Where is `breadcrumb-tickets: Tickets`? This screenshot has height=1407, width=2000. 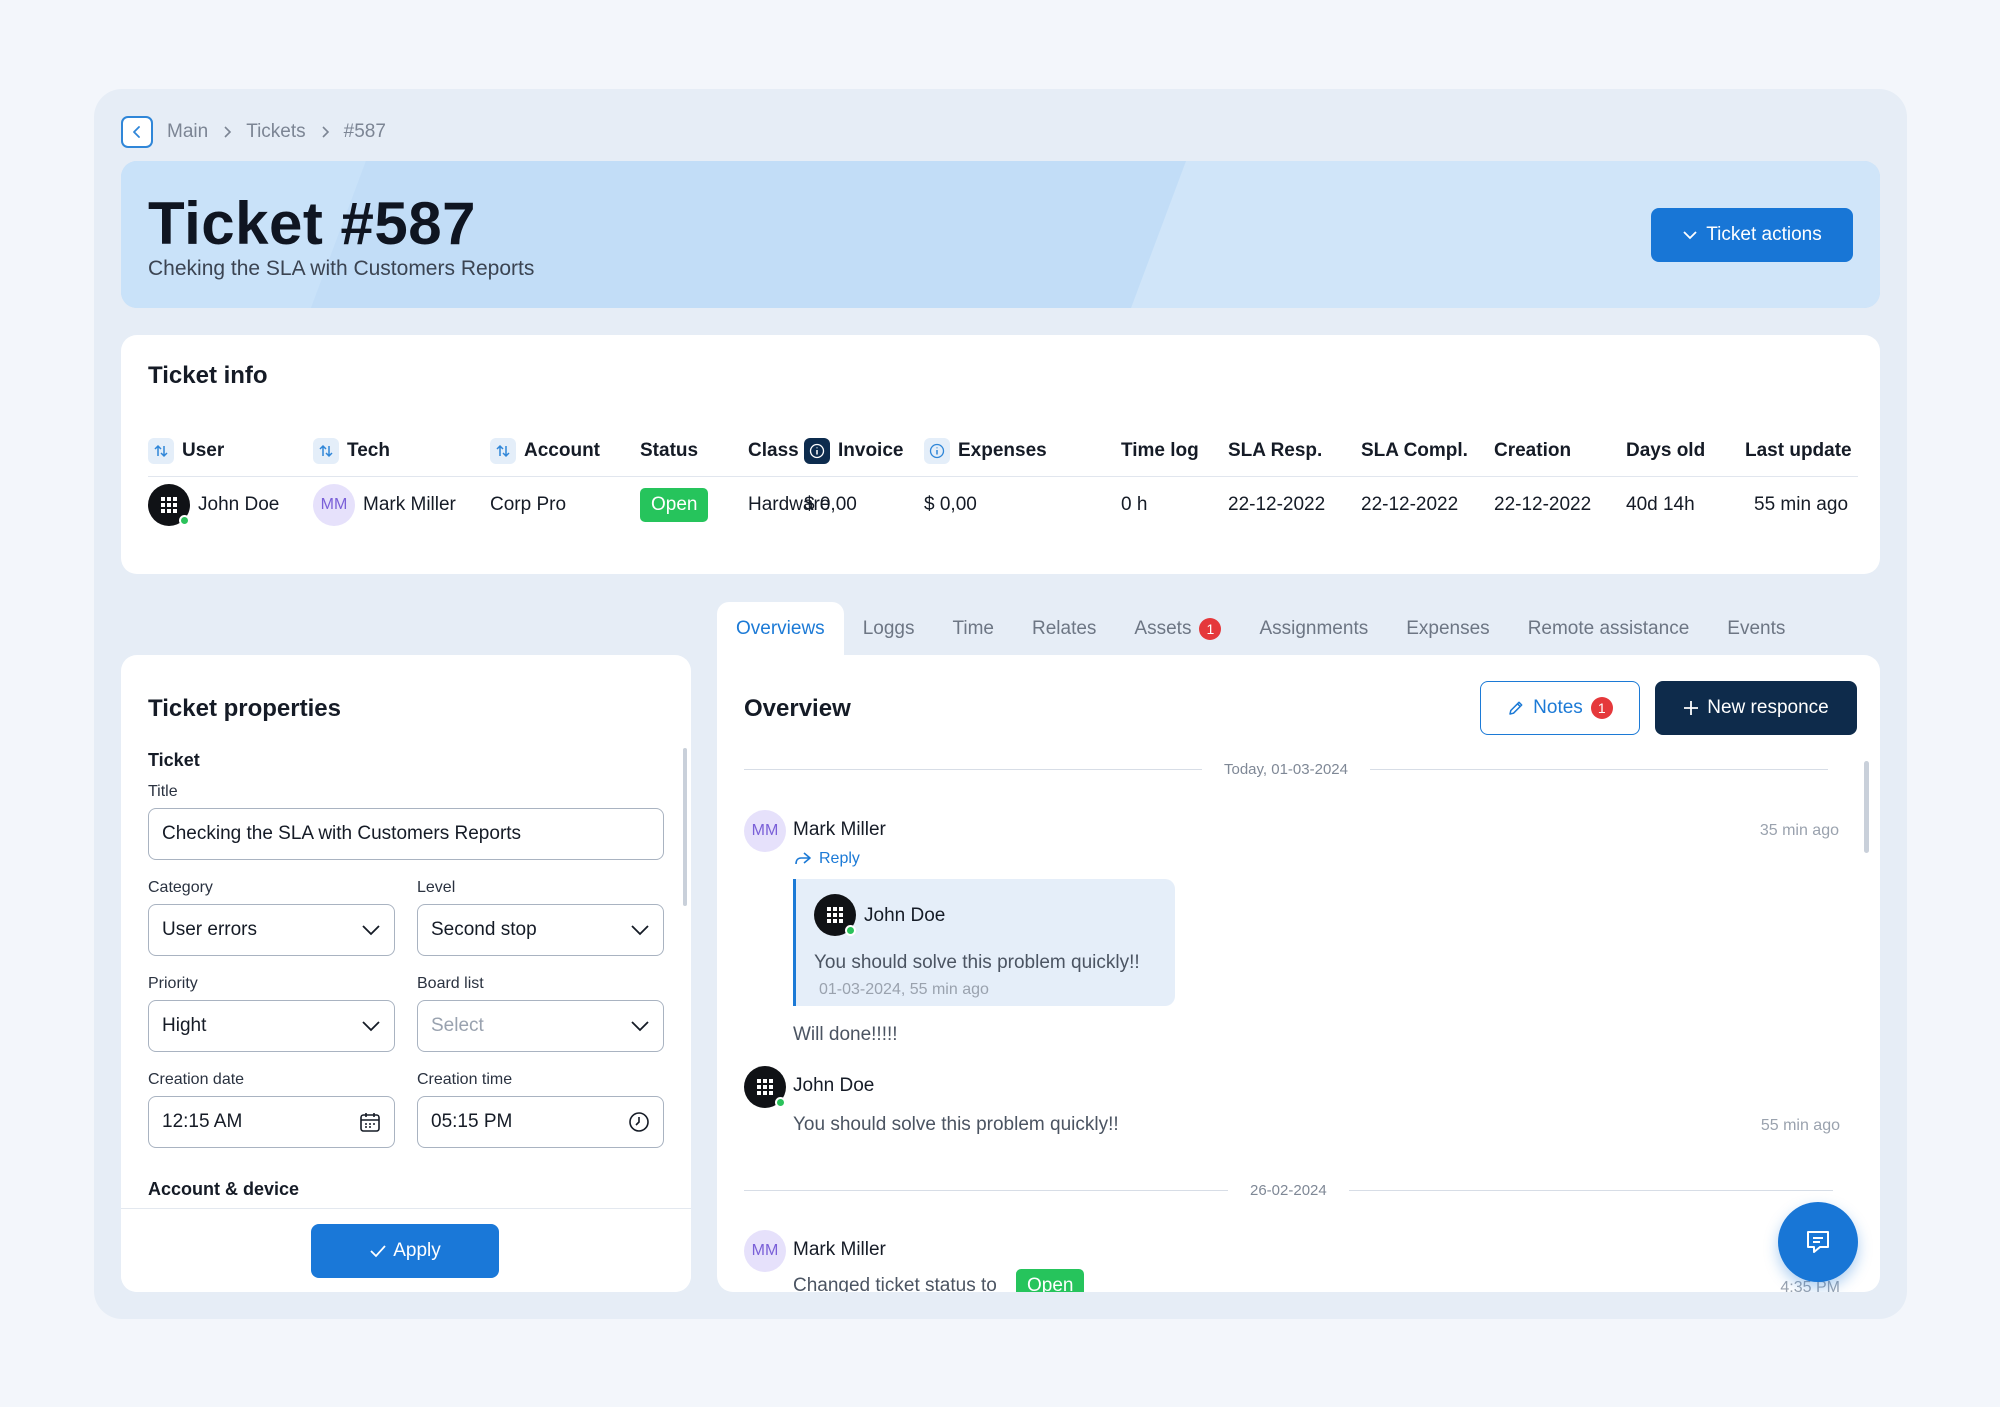 breadcrumb-tickets: Tickets is located at coordinates (275, 132).